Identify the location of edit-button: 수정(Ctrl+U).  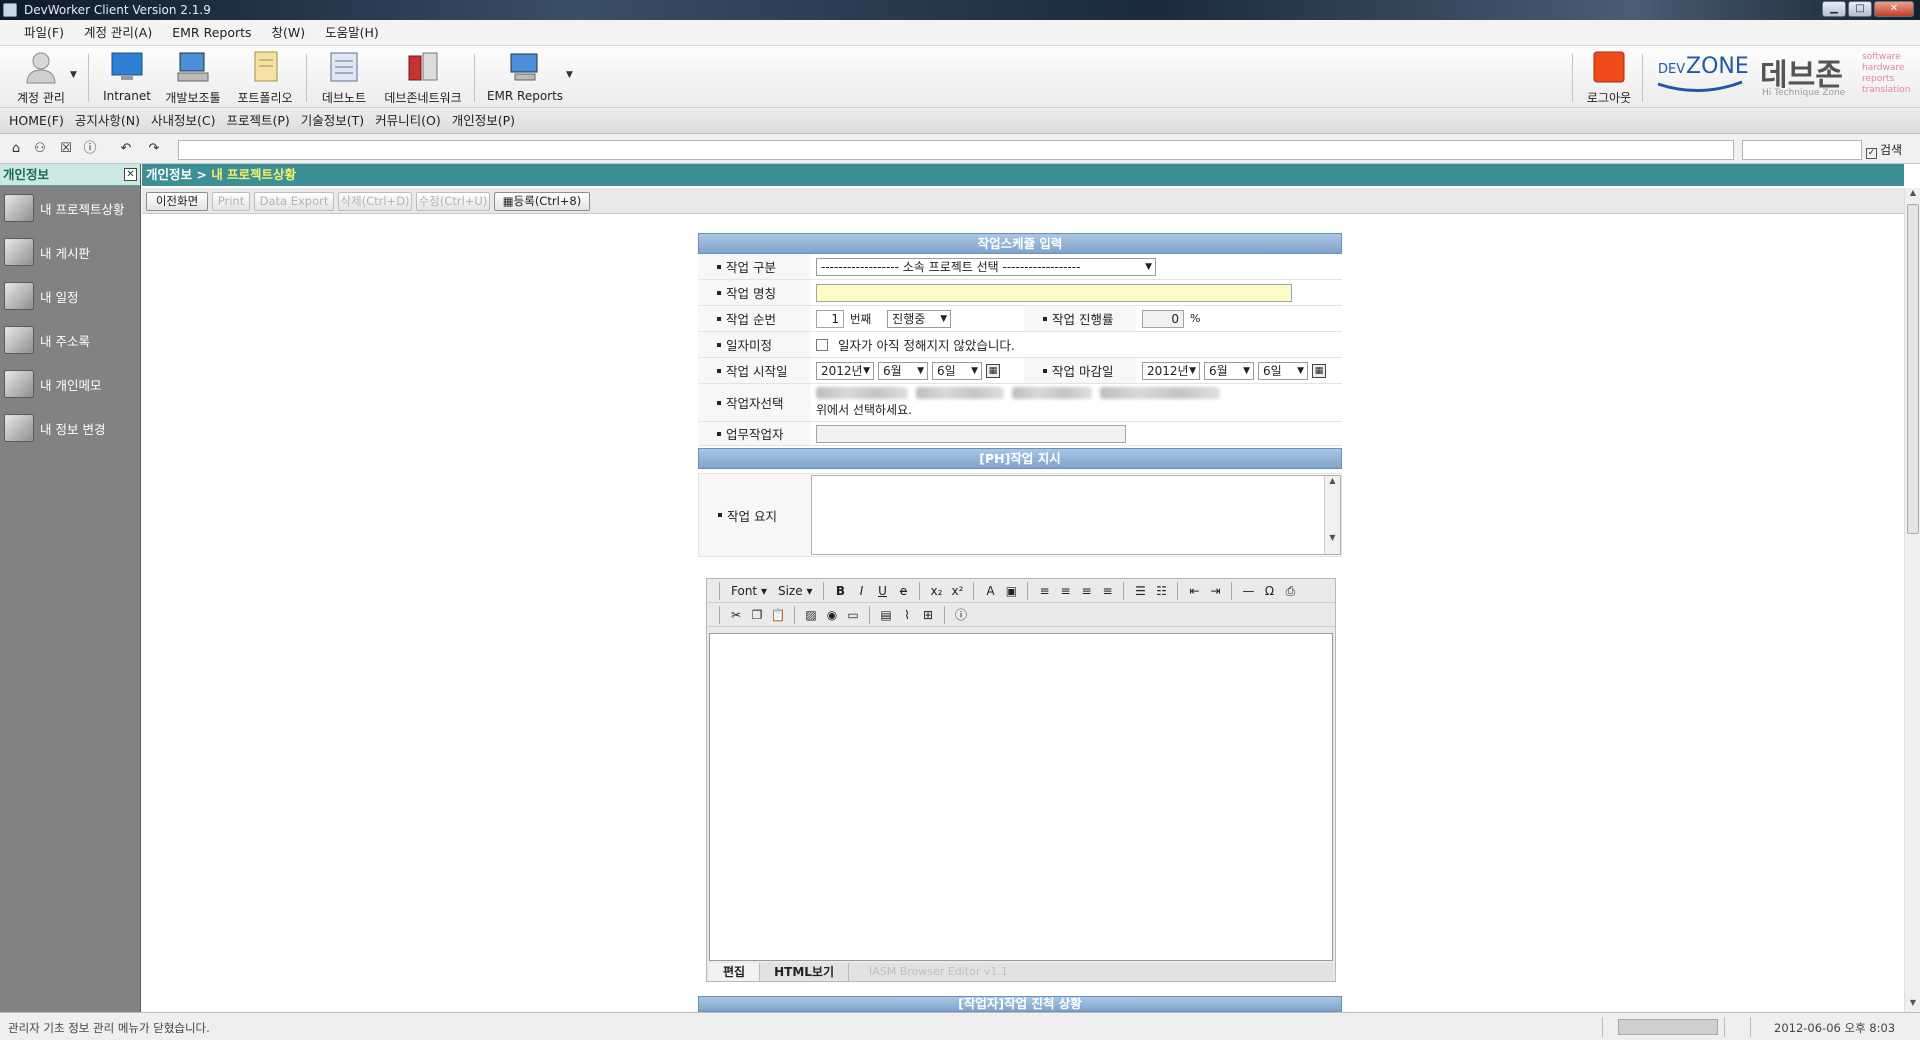
(453, 201).